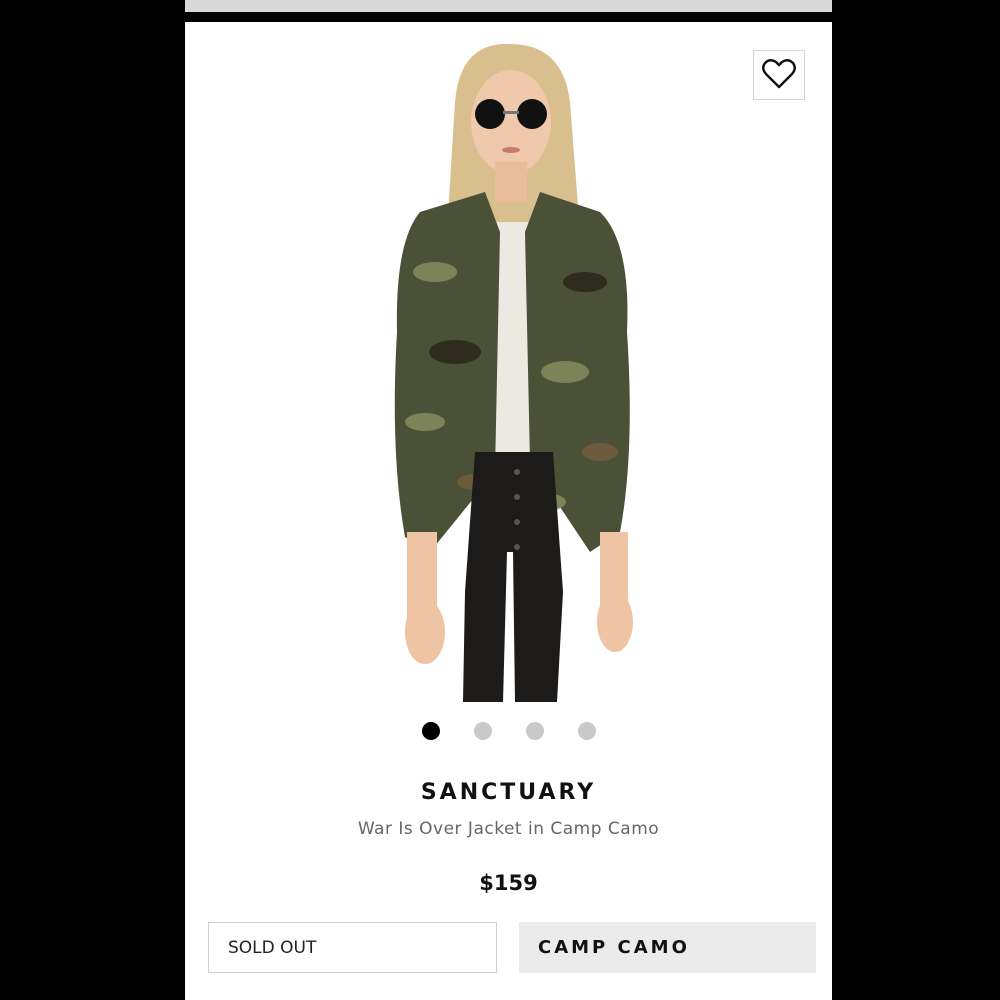 Image resolution: width=1000 pixels, height=1000 pixels. I want to click on product-name: War Is Over Jacket in Camp Camo, so click(508, 829).